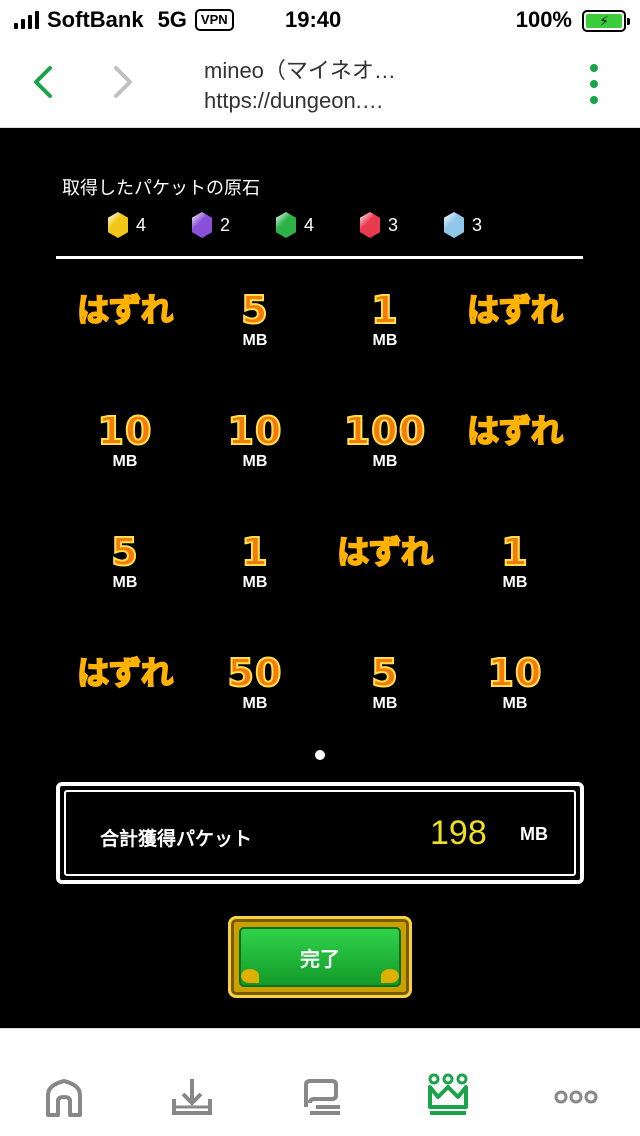 This screenshot has width=640, height=1136. What do you see at coordinates (313, 19) in the screenshot?
I see `status-time: 19:40` at bounding box center [313, 19].